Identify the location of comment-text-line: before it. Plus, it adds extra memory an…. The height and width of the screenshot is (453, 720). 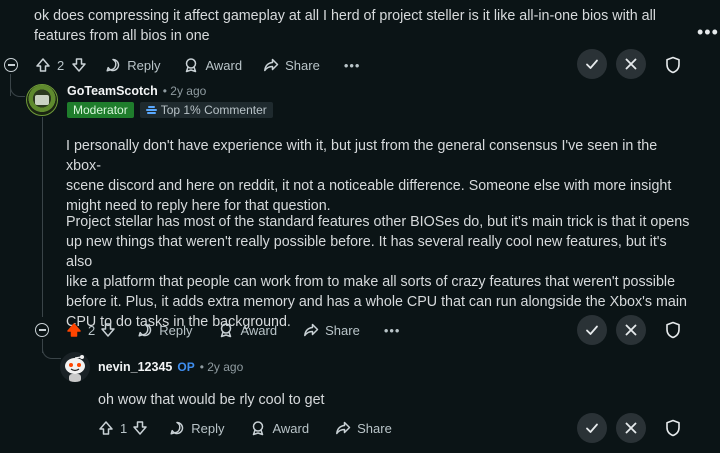
(377, 302).